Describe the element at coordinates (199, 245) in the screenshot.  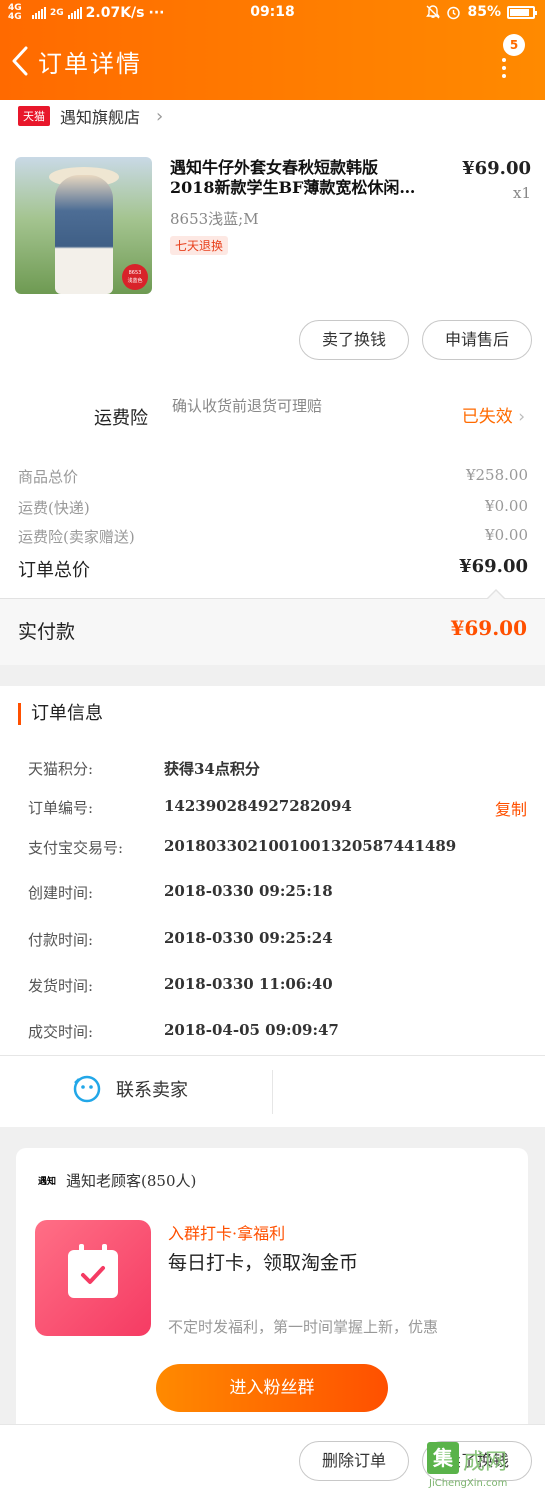
I see `return-policy-tag: 七天退换` at that location.